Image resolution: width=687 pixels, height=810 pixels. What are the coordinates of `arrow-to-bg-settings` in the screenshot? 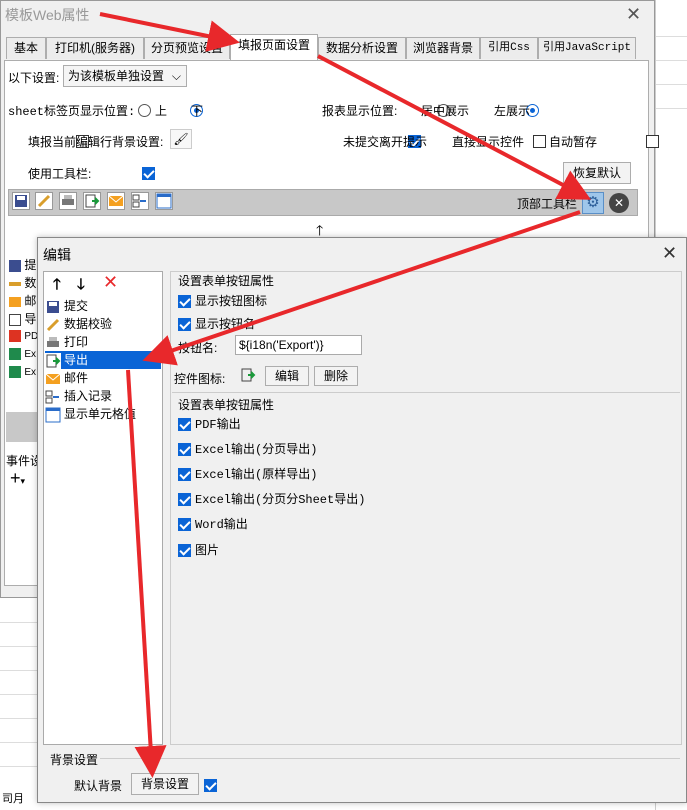 It's located at (146, 573).